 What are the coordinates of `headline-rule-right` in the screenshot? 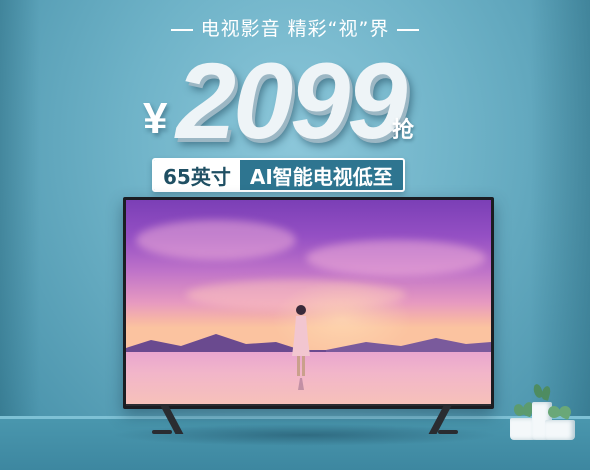 It's located at (408, 29).